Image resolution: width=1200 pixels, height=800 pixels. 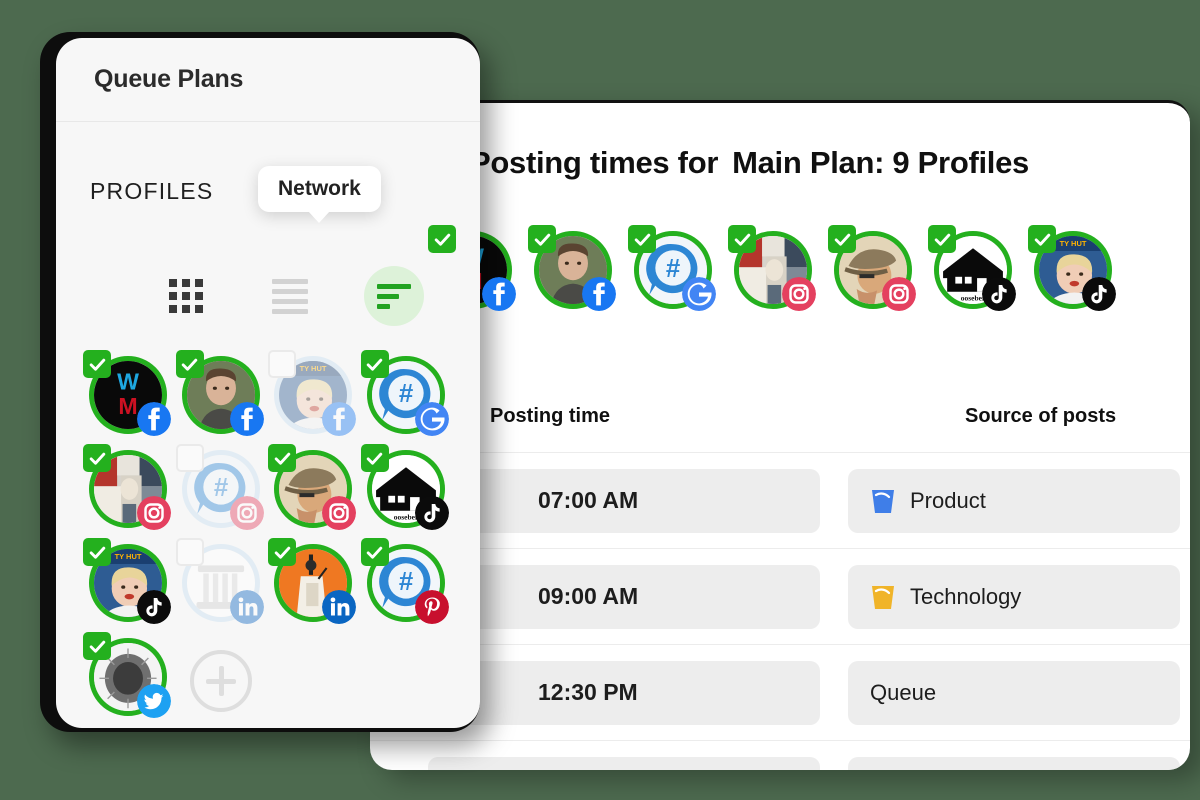 I want to click on grid-view-button, so click(x=186, y=296).